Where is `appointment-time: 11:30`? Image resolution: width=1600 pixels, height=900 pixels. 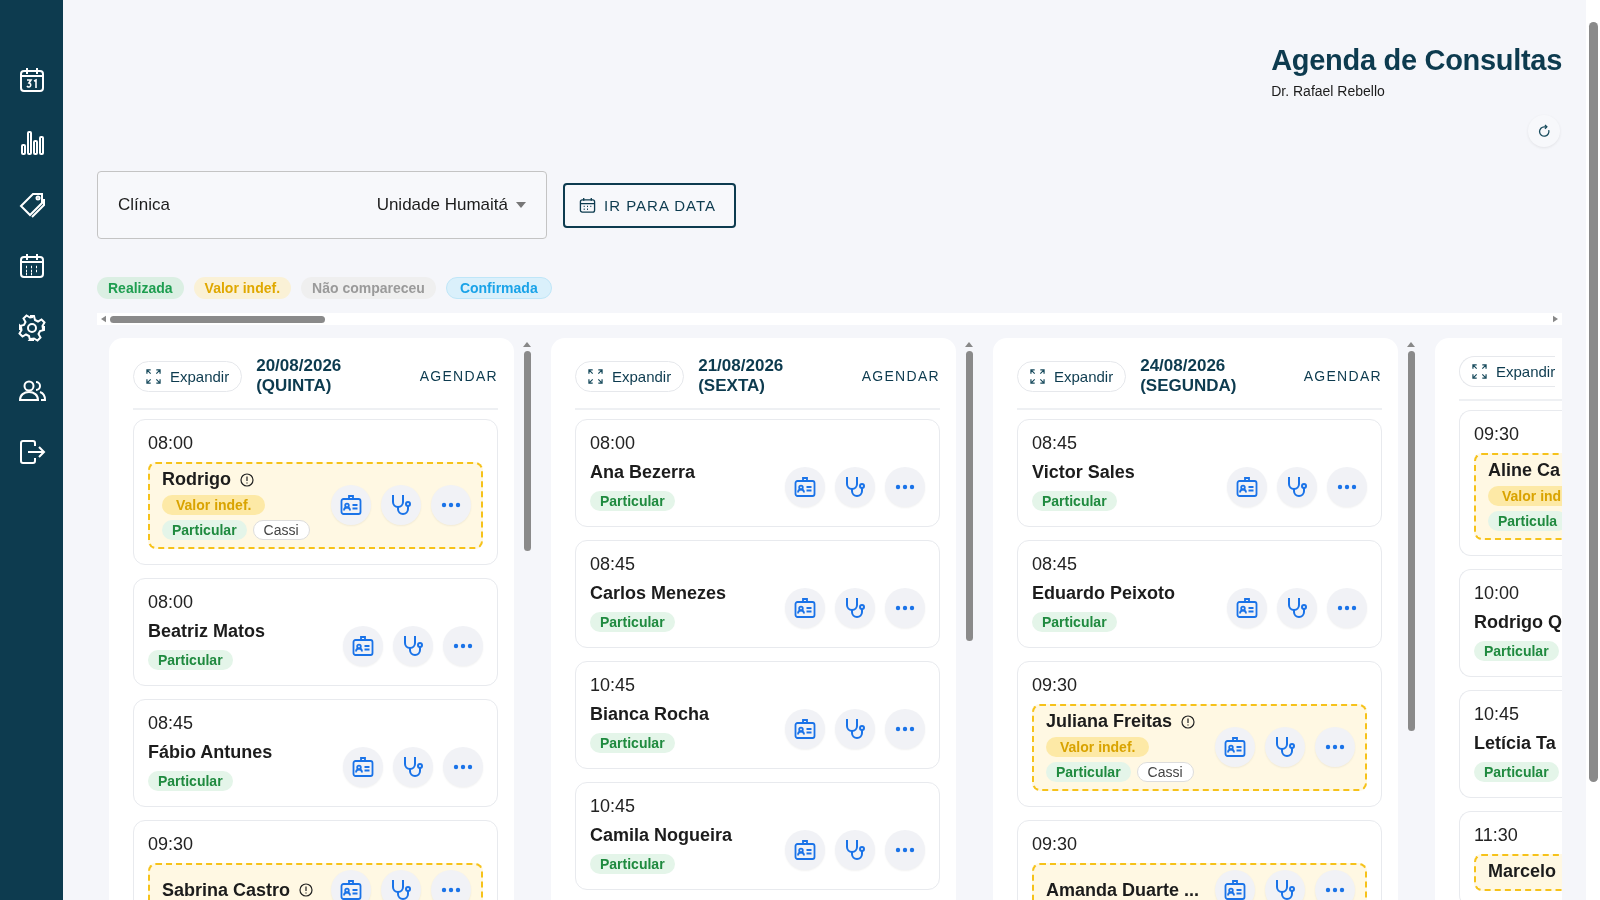 appointment-time: 11:30 is located at coordinates (1496, 835).